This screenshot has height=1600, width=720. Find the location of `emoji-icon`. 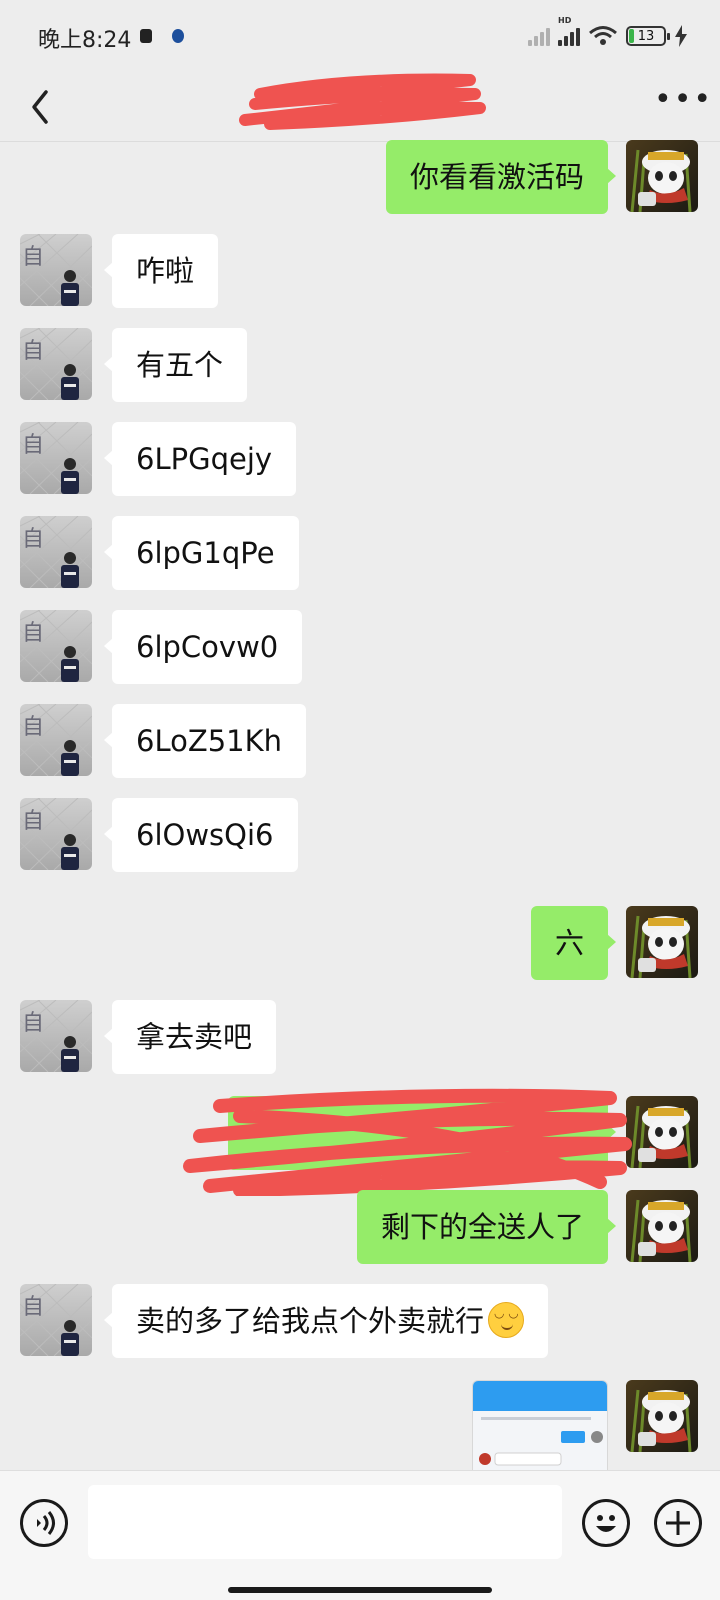

emoji-icon is located at coordinates (606, 1523).